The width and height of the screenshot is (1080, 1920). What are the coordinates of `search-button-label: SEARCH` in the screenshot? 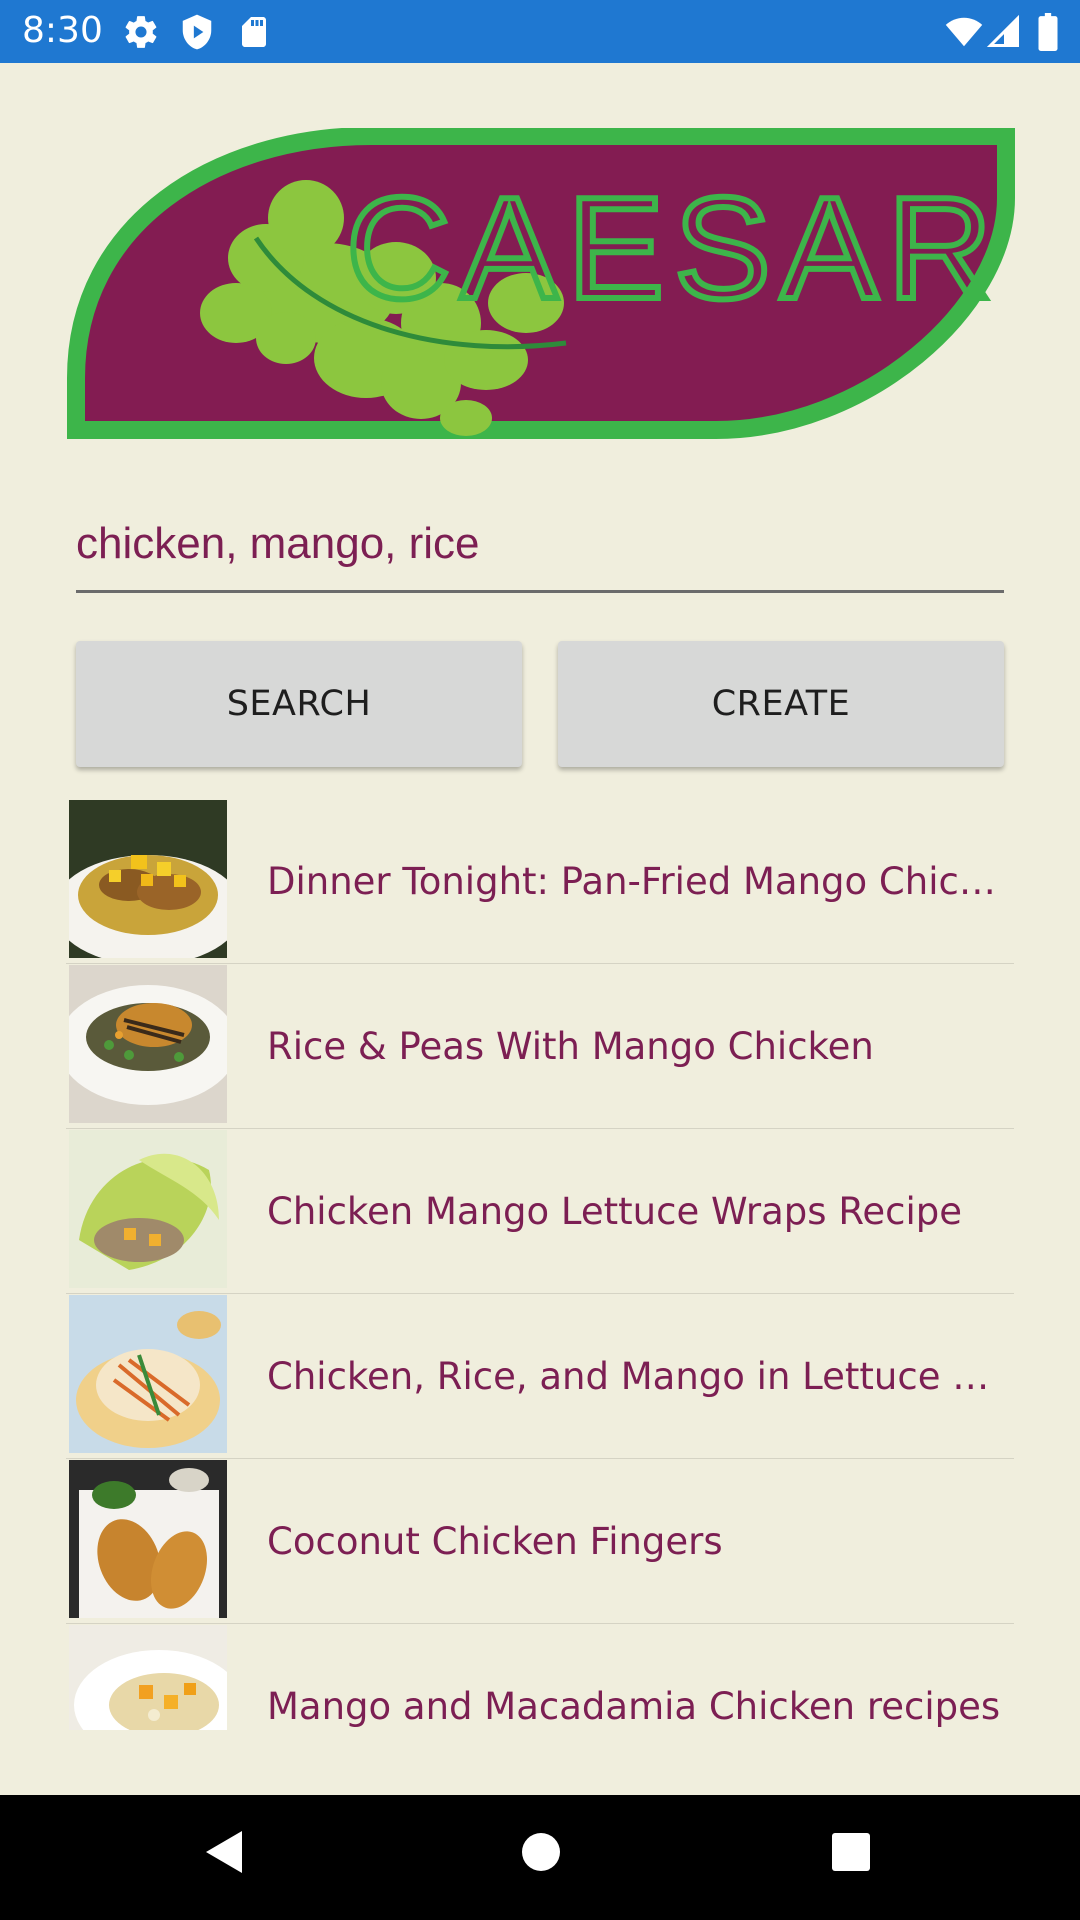 It's located at (299, 704).